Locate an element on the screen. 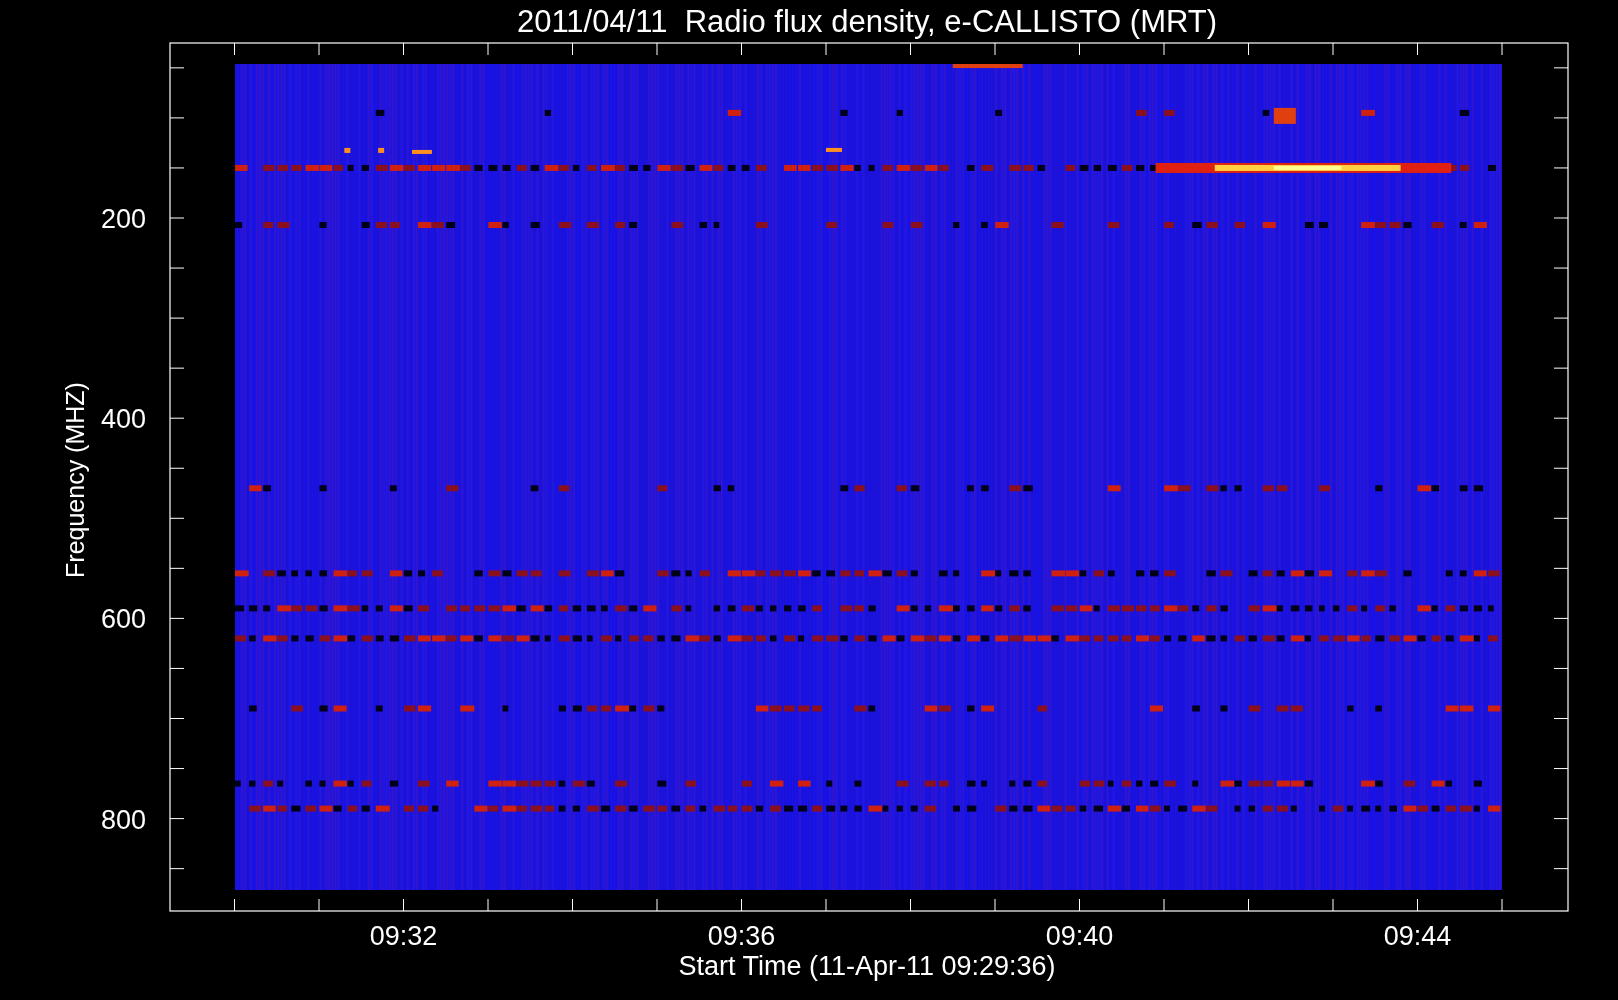 The height and width of the screenshot is (1000, 1618). x-axis-label: Start Time (11-Apr-11 09:29:36) is located at coordinates (867, 966).